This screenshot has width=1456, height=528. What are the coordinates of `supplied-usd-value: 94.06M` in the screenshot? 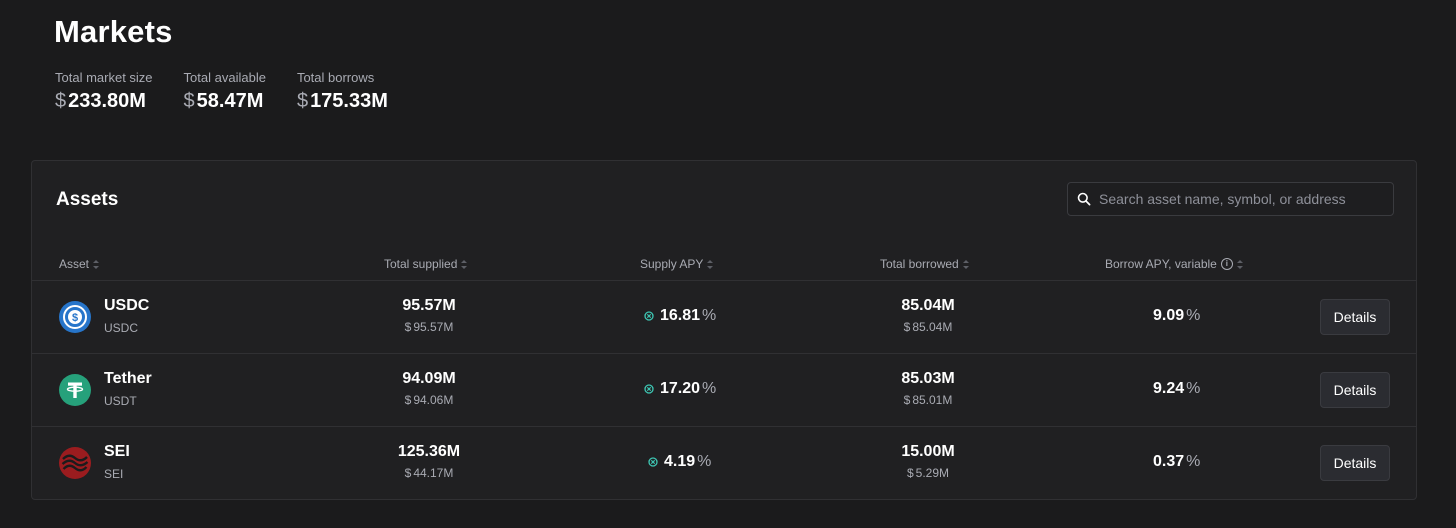 It's located at (433, 400).